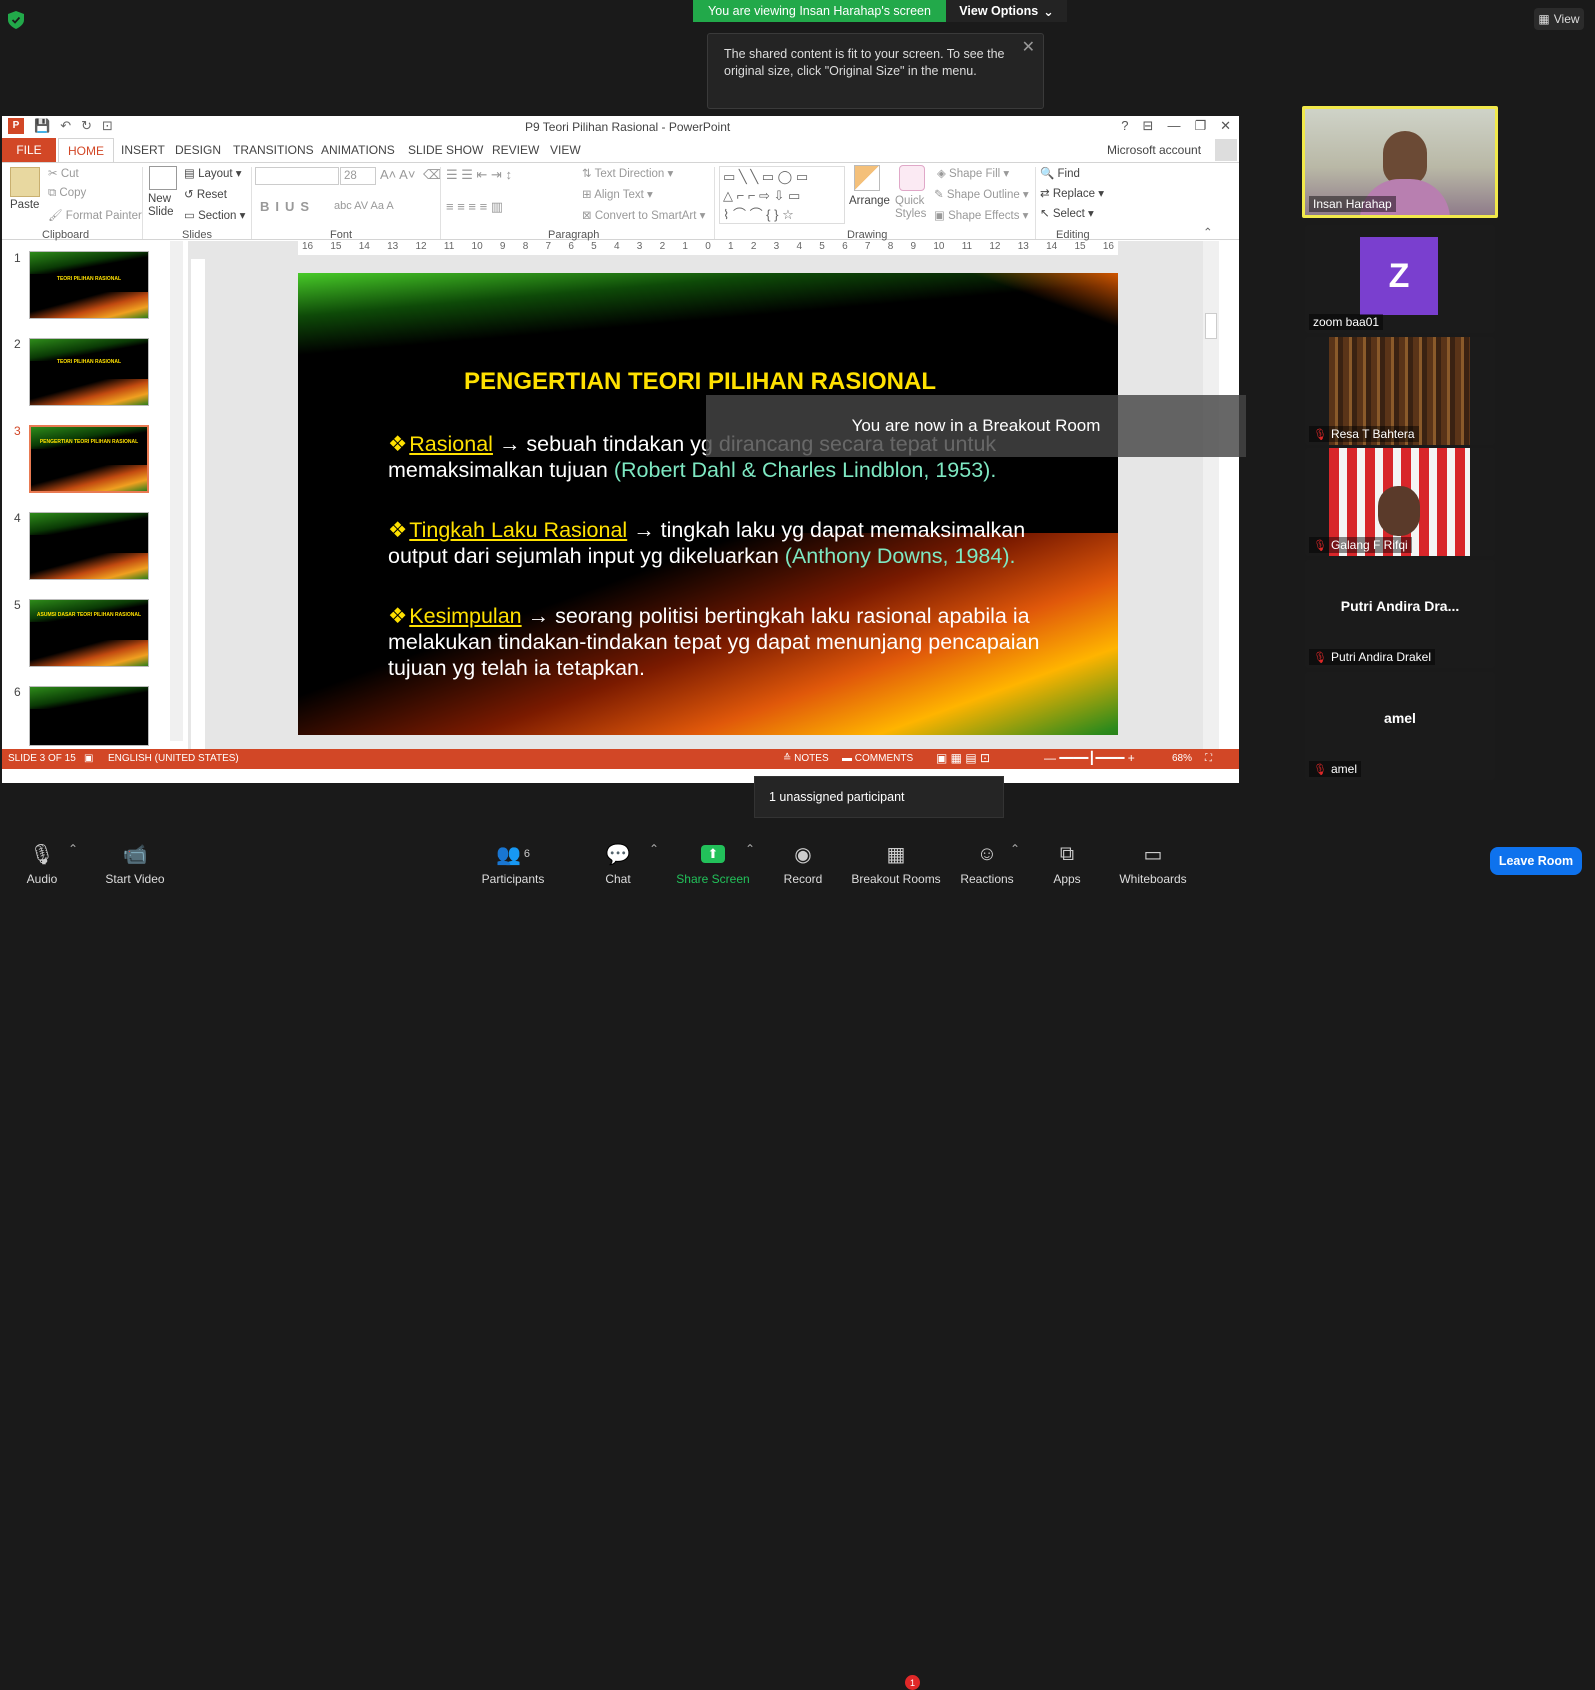 The image size is (1595, 1690). Describe the element at coordinates (538, 616) in the screenshot. I see `right-arrow-icon: →` at that location.